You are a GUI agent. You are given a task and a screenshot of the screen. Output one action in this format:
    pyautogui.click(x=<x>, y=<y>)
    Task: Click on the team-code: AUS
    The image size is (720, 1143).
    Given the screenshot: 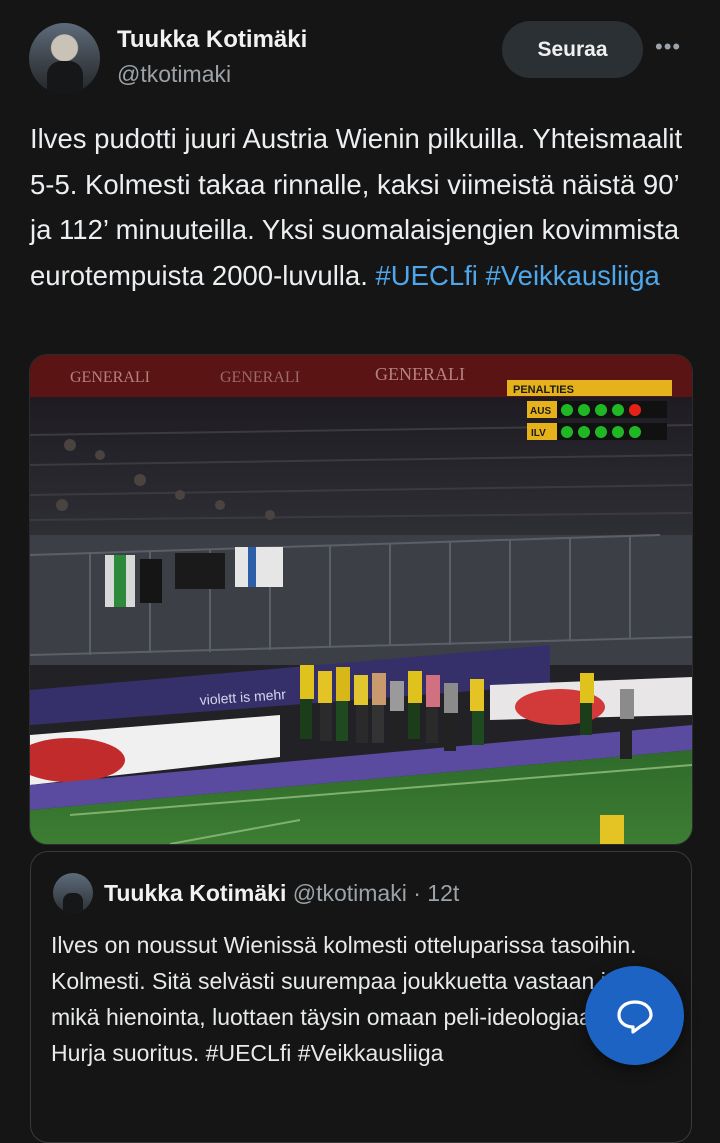 What is the action you would take?
    pyautogui.click(x=540, y=411)
    